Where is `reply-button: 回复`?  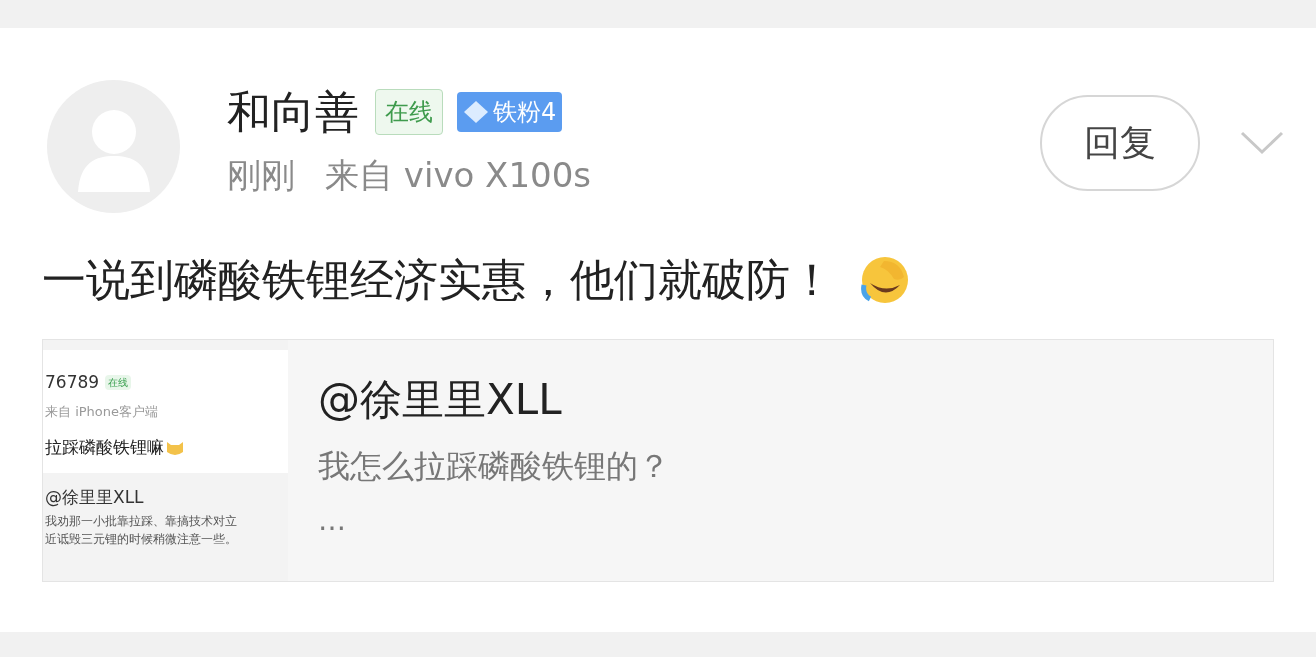
reply-button: 回复 is located at coordinates (1120, 143).